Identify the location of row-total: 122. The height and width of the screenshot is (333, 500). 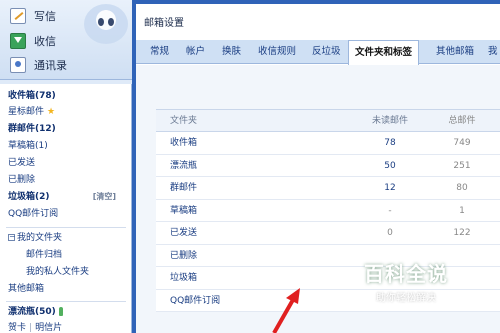
(462, 233).